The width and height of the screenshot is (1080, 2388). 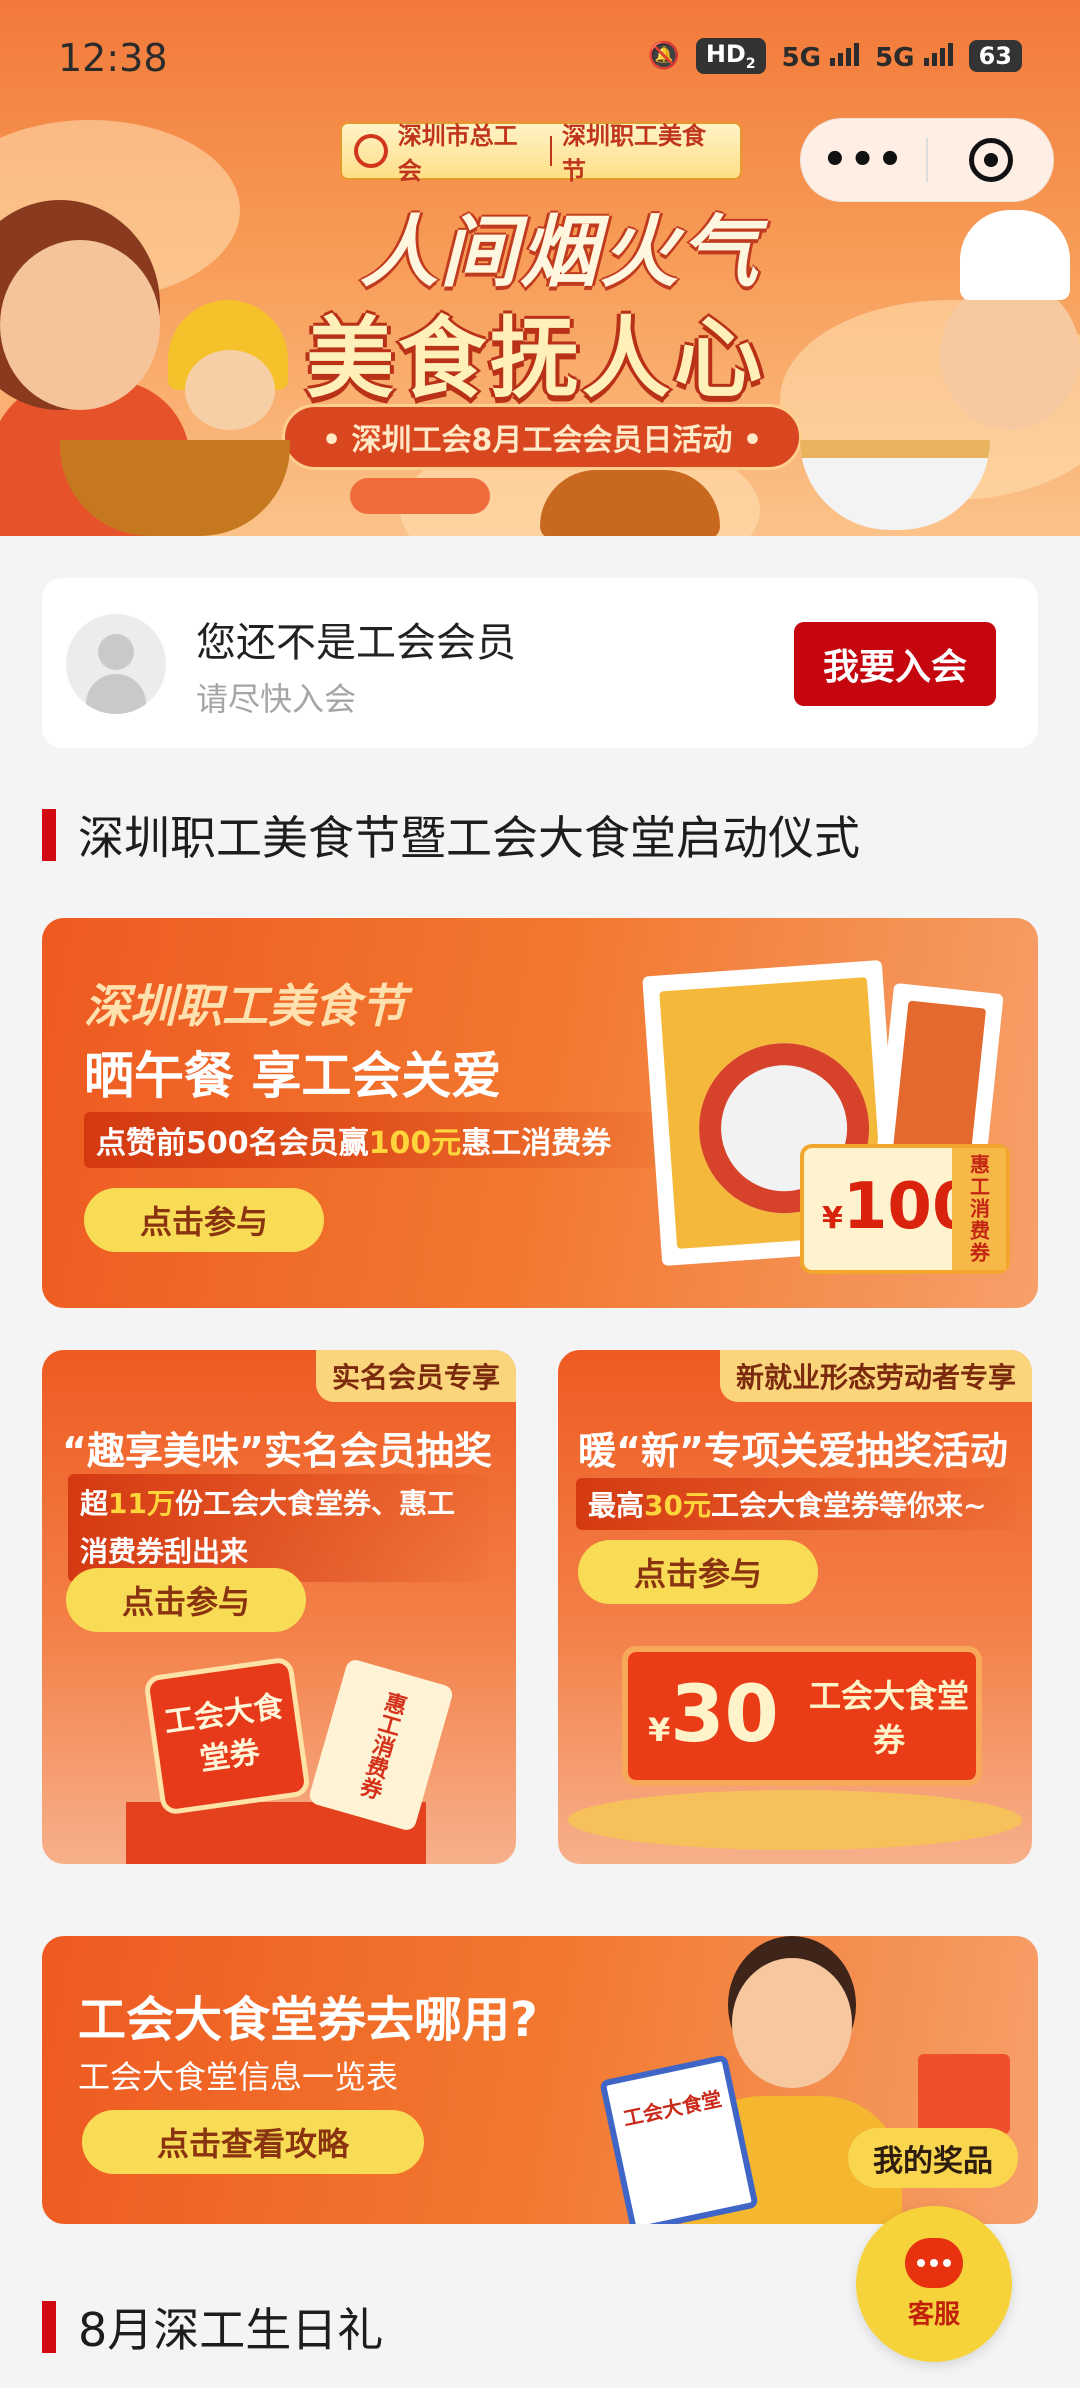 I want to click on member-lottery-desc: 超11万份工会大食堂券、惠工消费券刮出来, so click(x=278, y=1528).